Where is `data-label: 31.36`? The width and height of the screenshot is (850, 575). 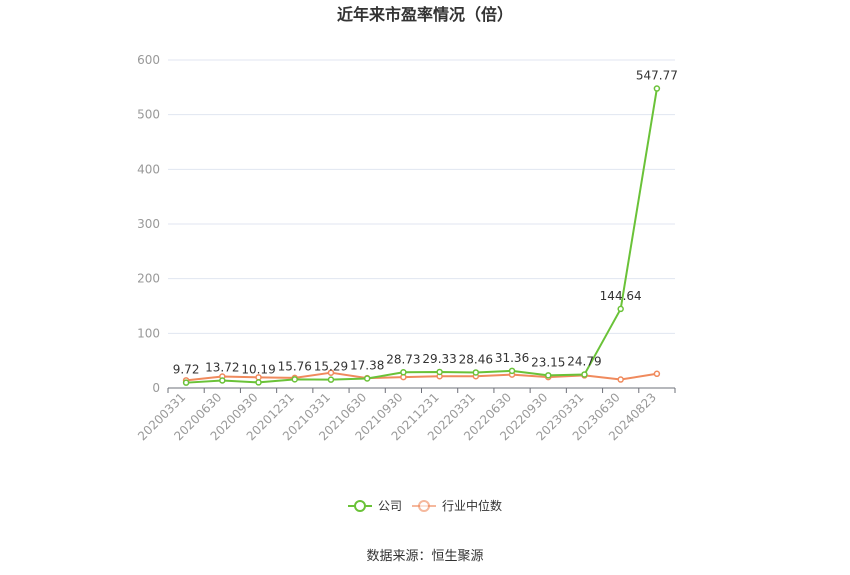 data-label: 31.36 is located at coordinates (512, 358).